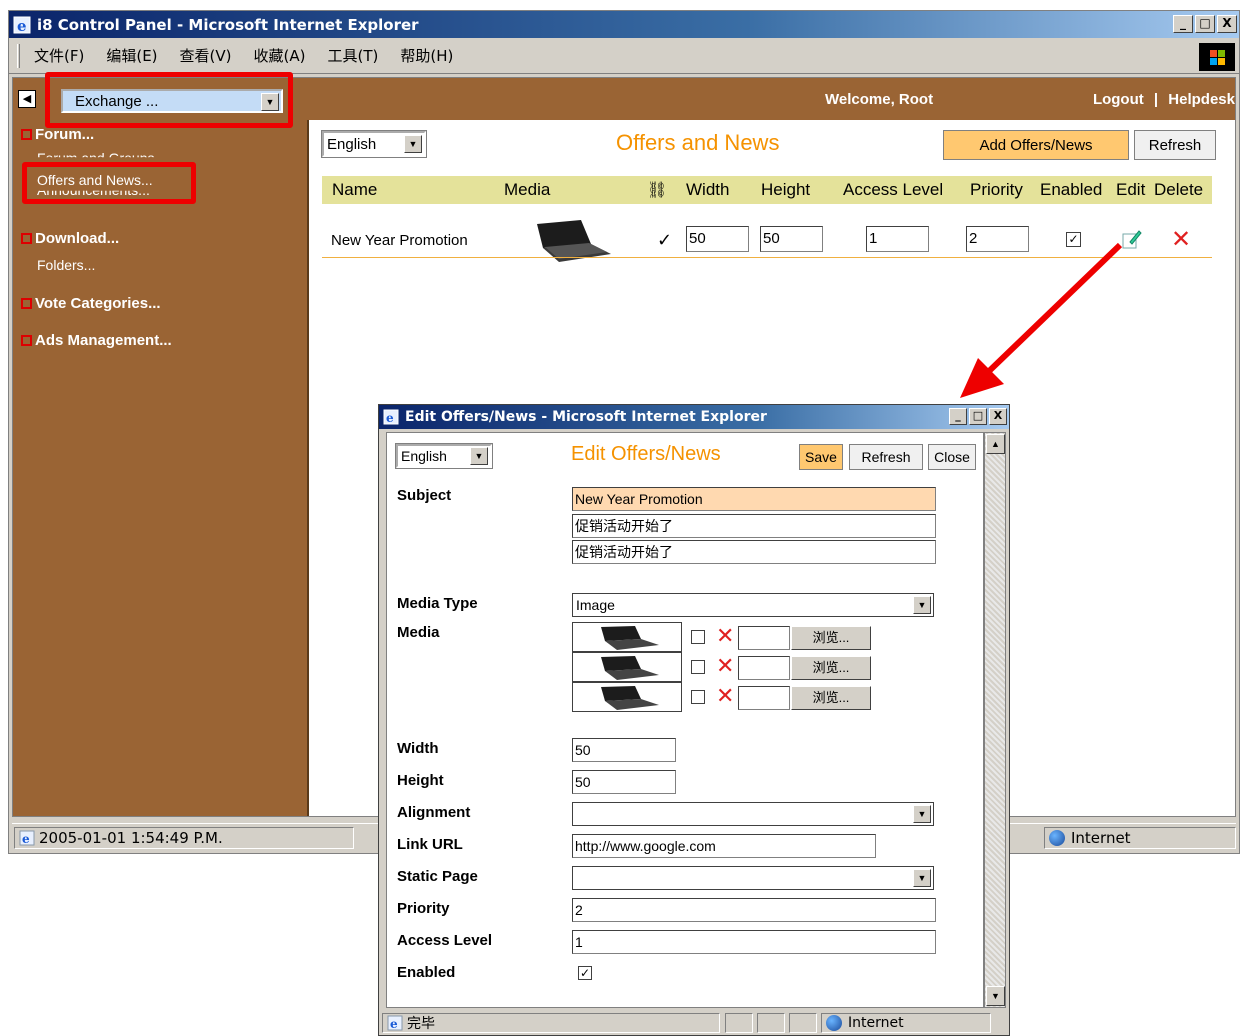 This screenshot has width=1240, height=1036. I want to click on column-header-media: Media, so click(527, 189).